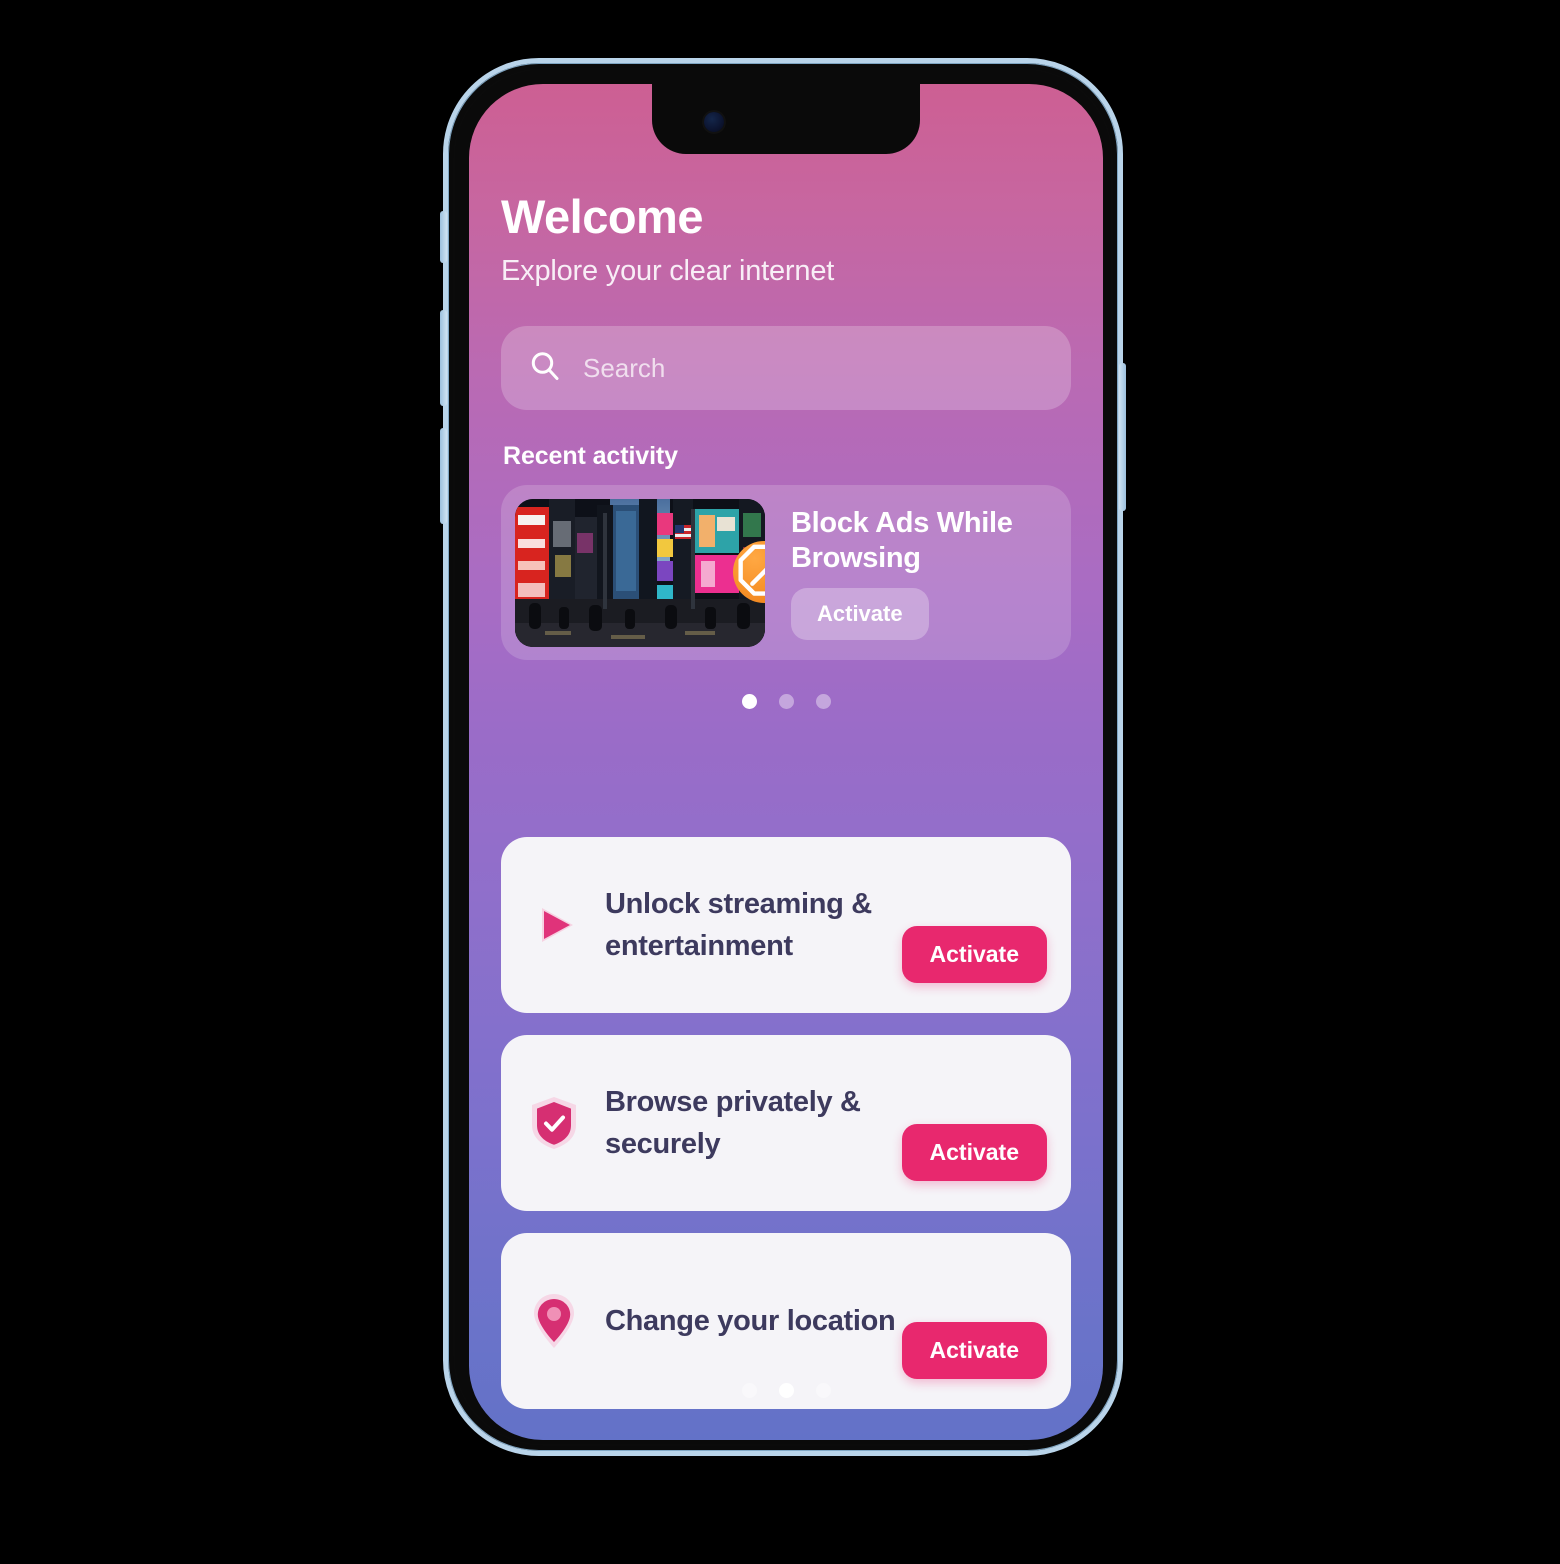  I want to click on recent-pagination-dots, so click(786, 702).